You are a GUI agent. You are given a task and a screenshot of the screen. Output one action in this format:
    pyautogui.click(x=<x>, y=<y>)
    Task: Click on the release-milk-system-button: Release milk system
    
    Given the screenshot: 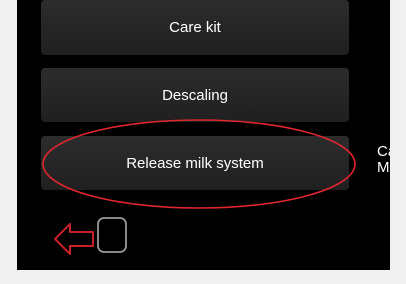 What is the action you would take?
    pyautogui.click(x=195, y=163)
    